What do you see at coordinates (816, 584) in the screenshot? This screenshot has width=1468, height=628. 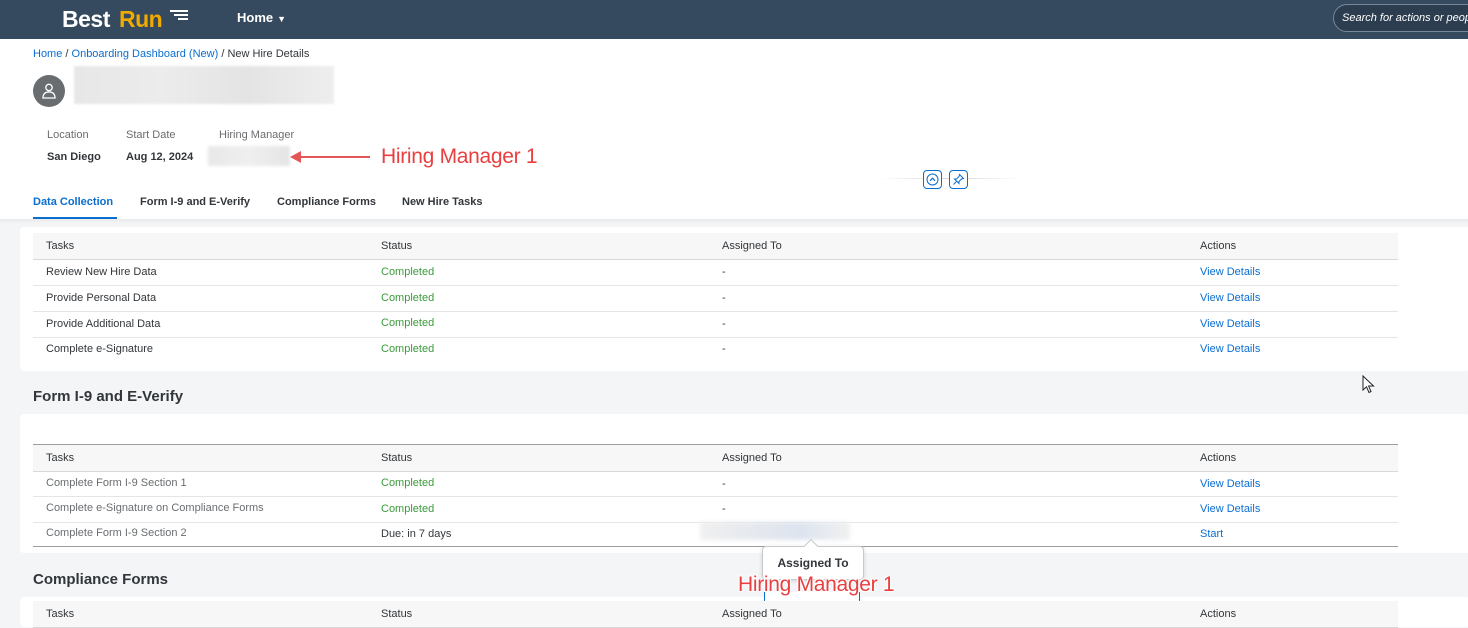 I see `annotation-tooltip-hiring-manager: Hiring Manager 1` at bounding box center [816, 584].